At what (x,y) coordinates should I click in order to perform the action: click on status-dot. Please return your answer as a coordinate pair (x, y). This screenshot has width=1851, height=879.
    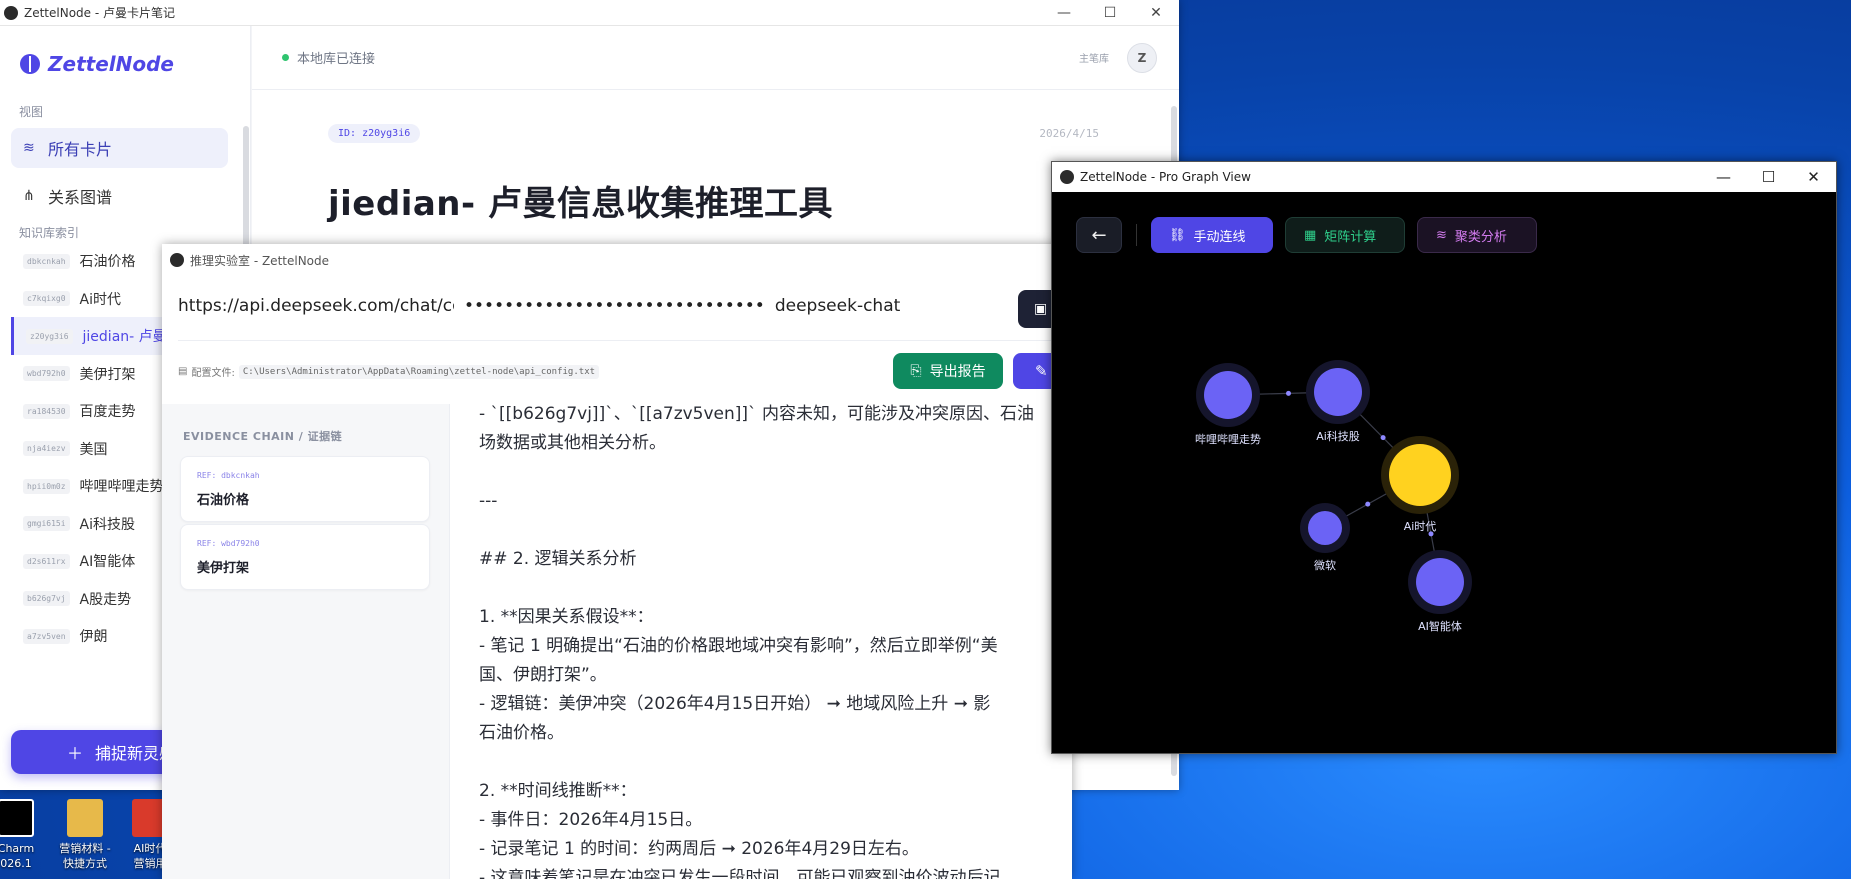
    Looking at the image, I should click on (285, 57).